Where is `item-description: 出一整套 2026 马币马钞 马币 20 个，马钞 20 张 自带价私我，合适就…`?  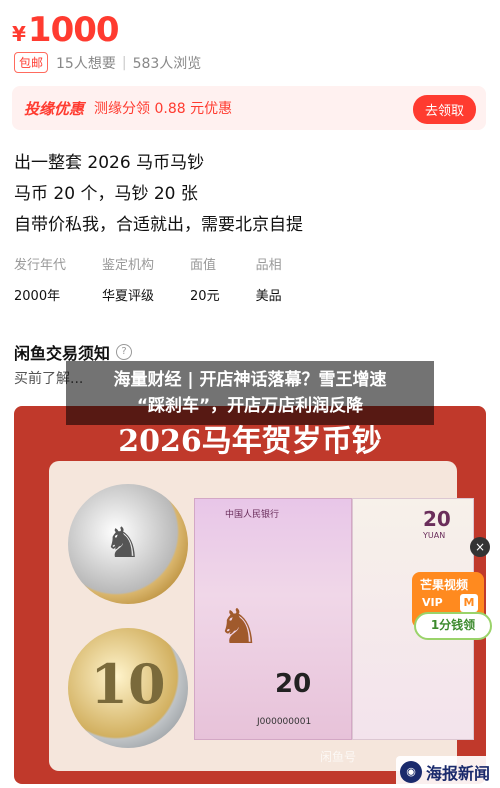 item-description: 出一整套 2026 马币马钞 马币 20 个，马钞 20 张 自带价私我，合适就… is located at coordinates (158, 194).